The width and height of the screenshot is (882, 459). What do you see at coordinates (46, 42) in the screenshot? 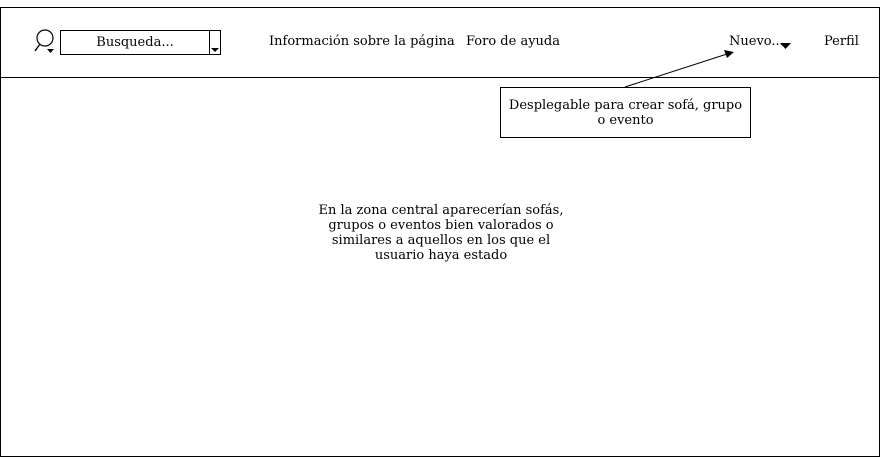
I see `search-icon` at bounding box center [46, 42].